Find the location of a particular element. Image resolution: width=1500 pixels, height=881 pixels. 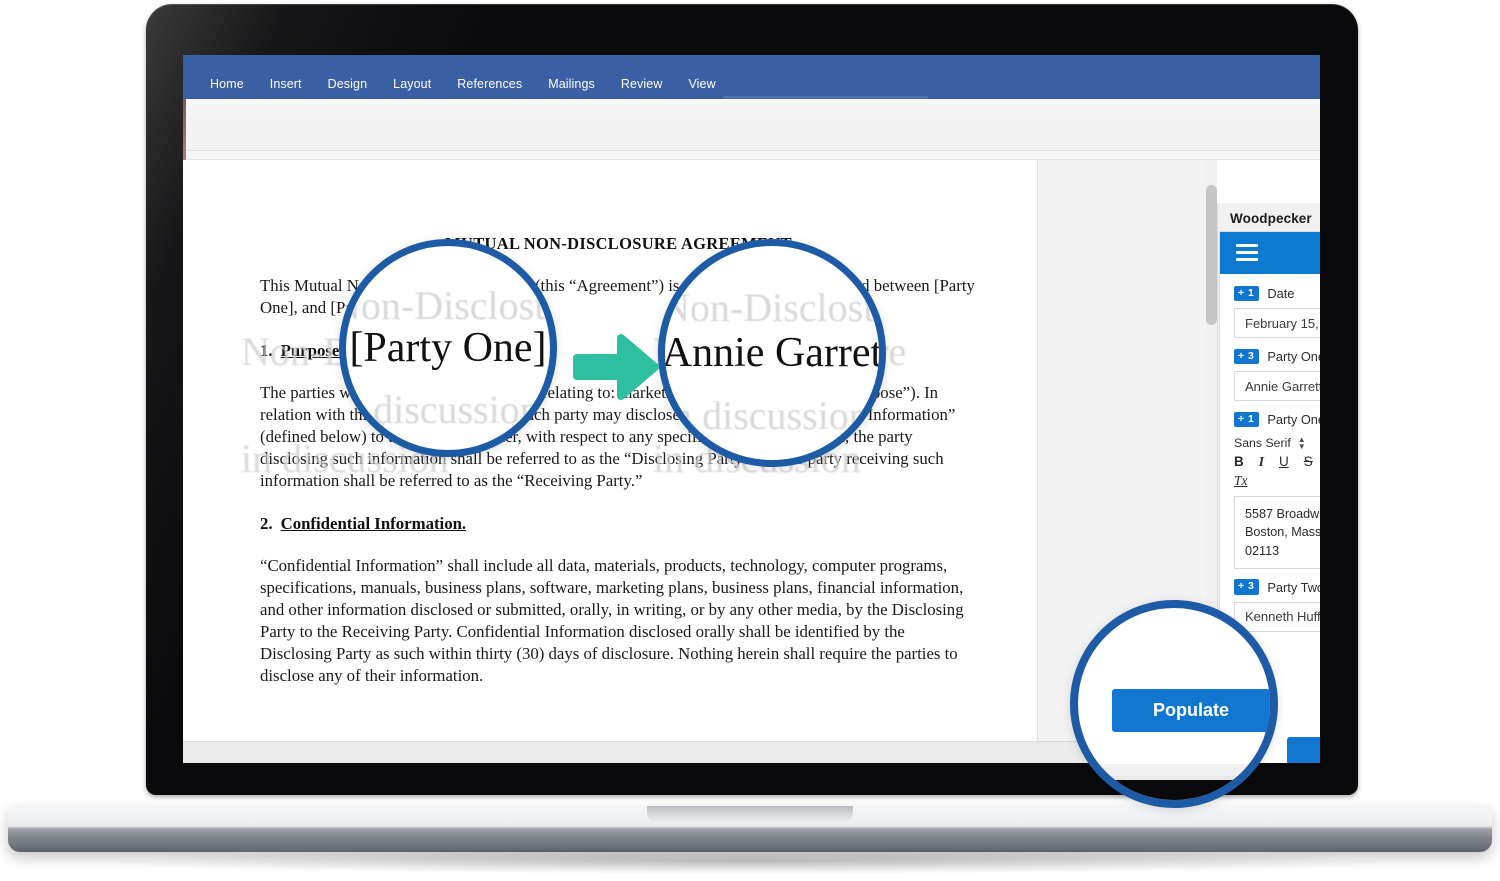

ribbon-tab-layout: Layout is located at coordinates (412, 84).